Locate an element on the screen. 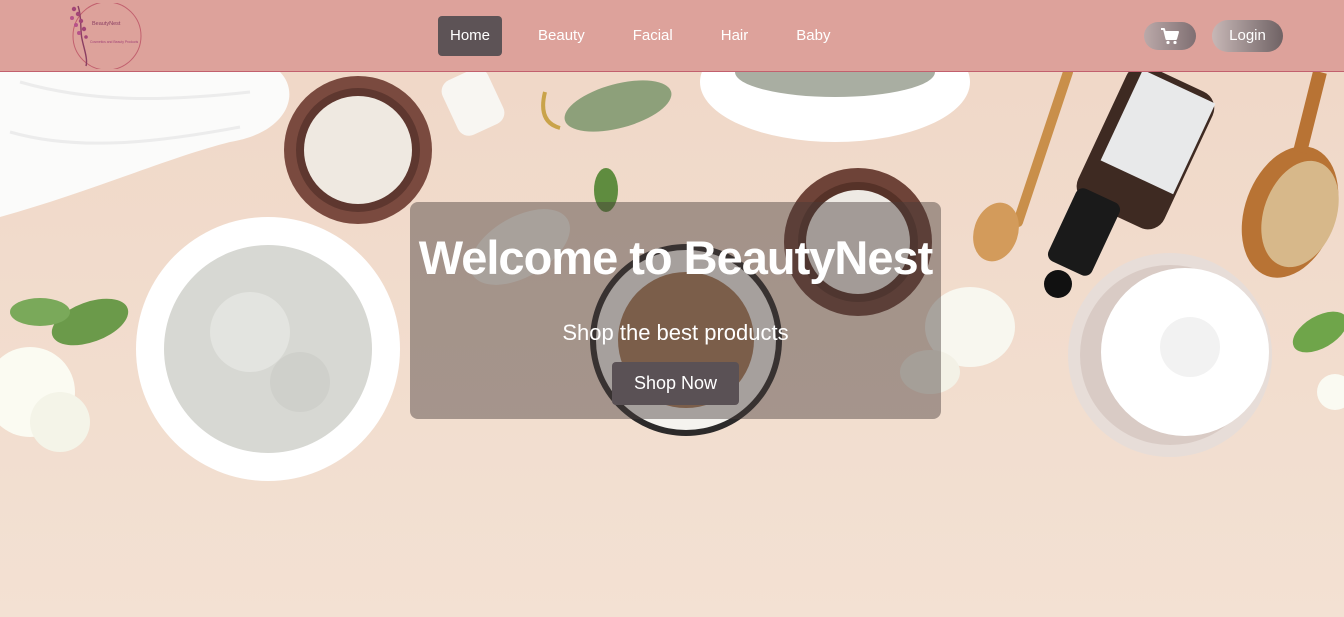  main-nav: Home Beauty Facial Hair Baby is located at coordinates (652, 36).